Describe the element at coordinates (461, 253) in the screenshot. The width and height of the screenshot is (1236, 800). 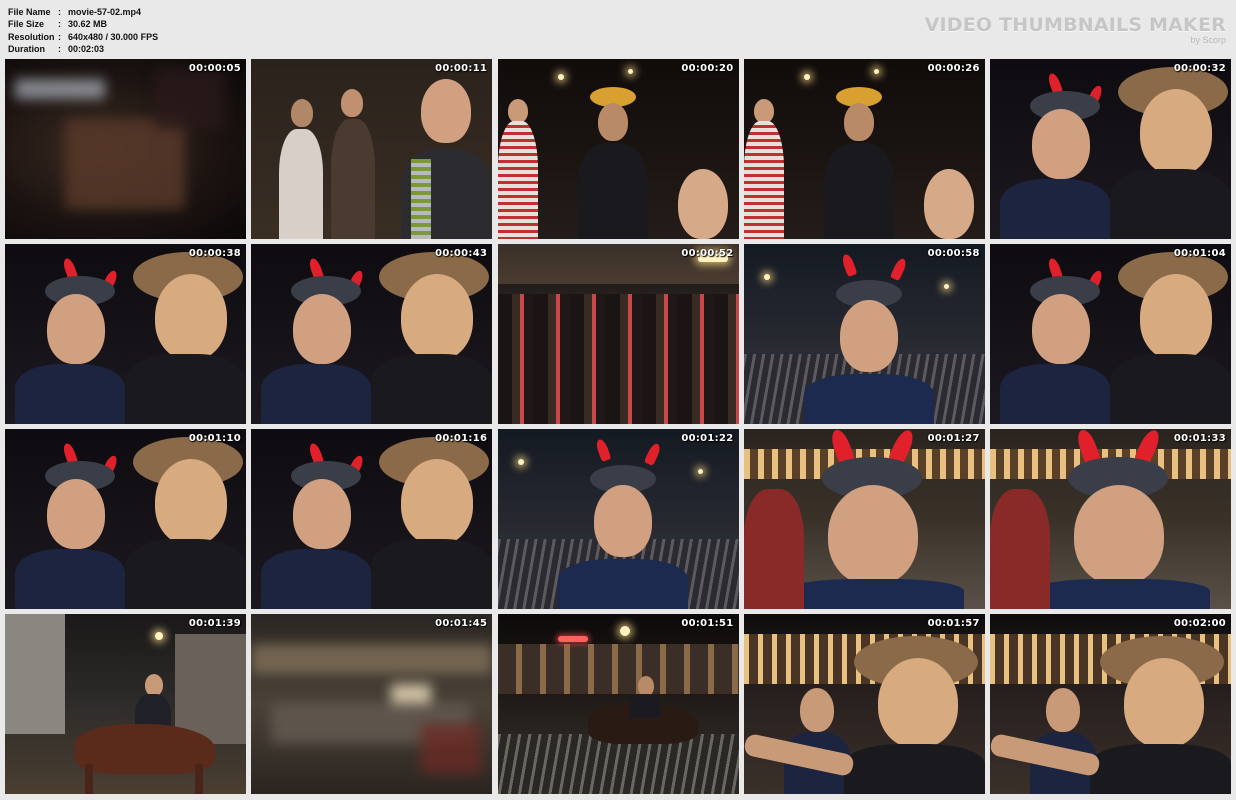
I see `frame-timestamp: 00:00:43` at that location.